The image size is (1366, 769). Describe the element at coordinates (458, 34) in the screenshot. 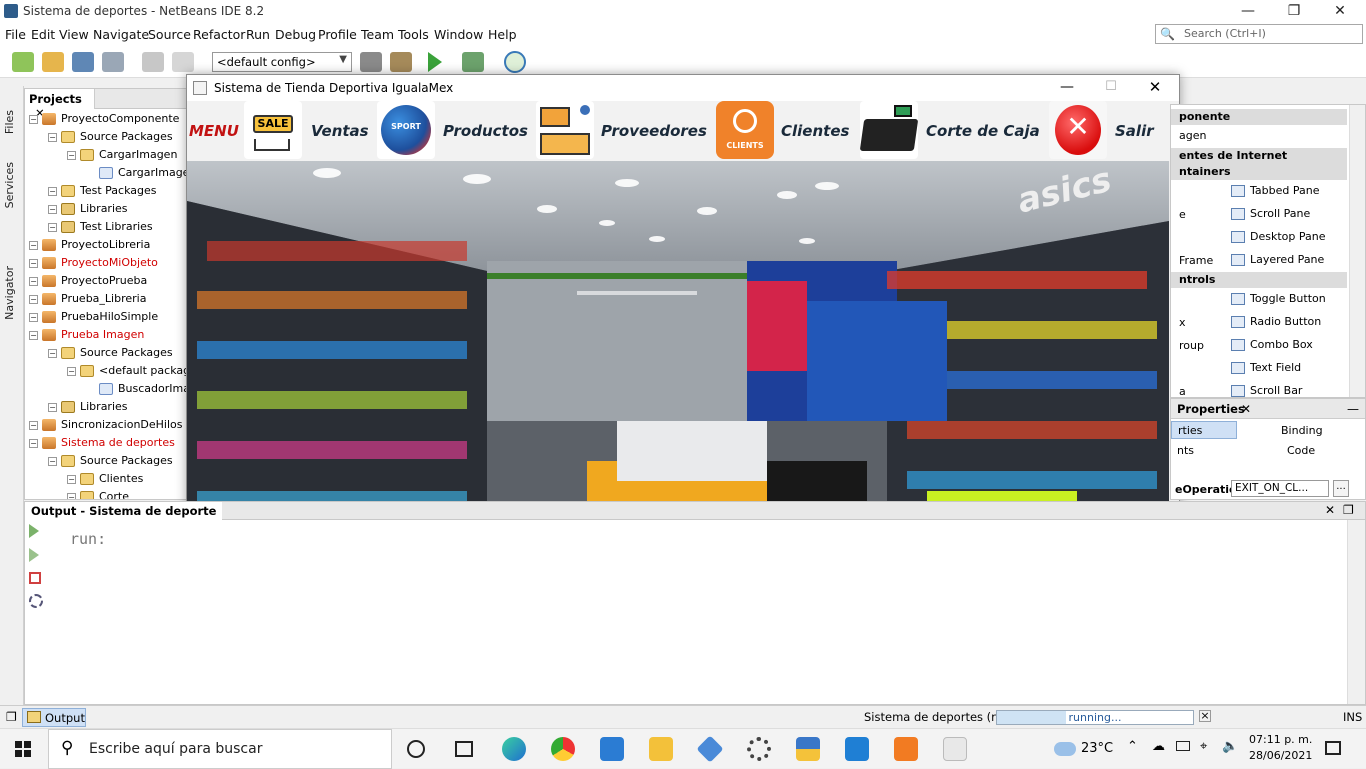

I see `menu-window: Window` at that location.